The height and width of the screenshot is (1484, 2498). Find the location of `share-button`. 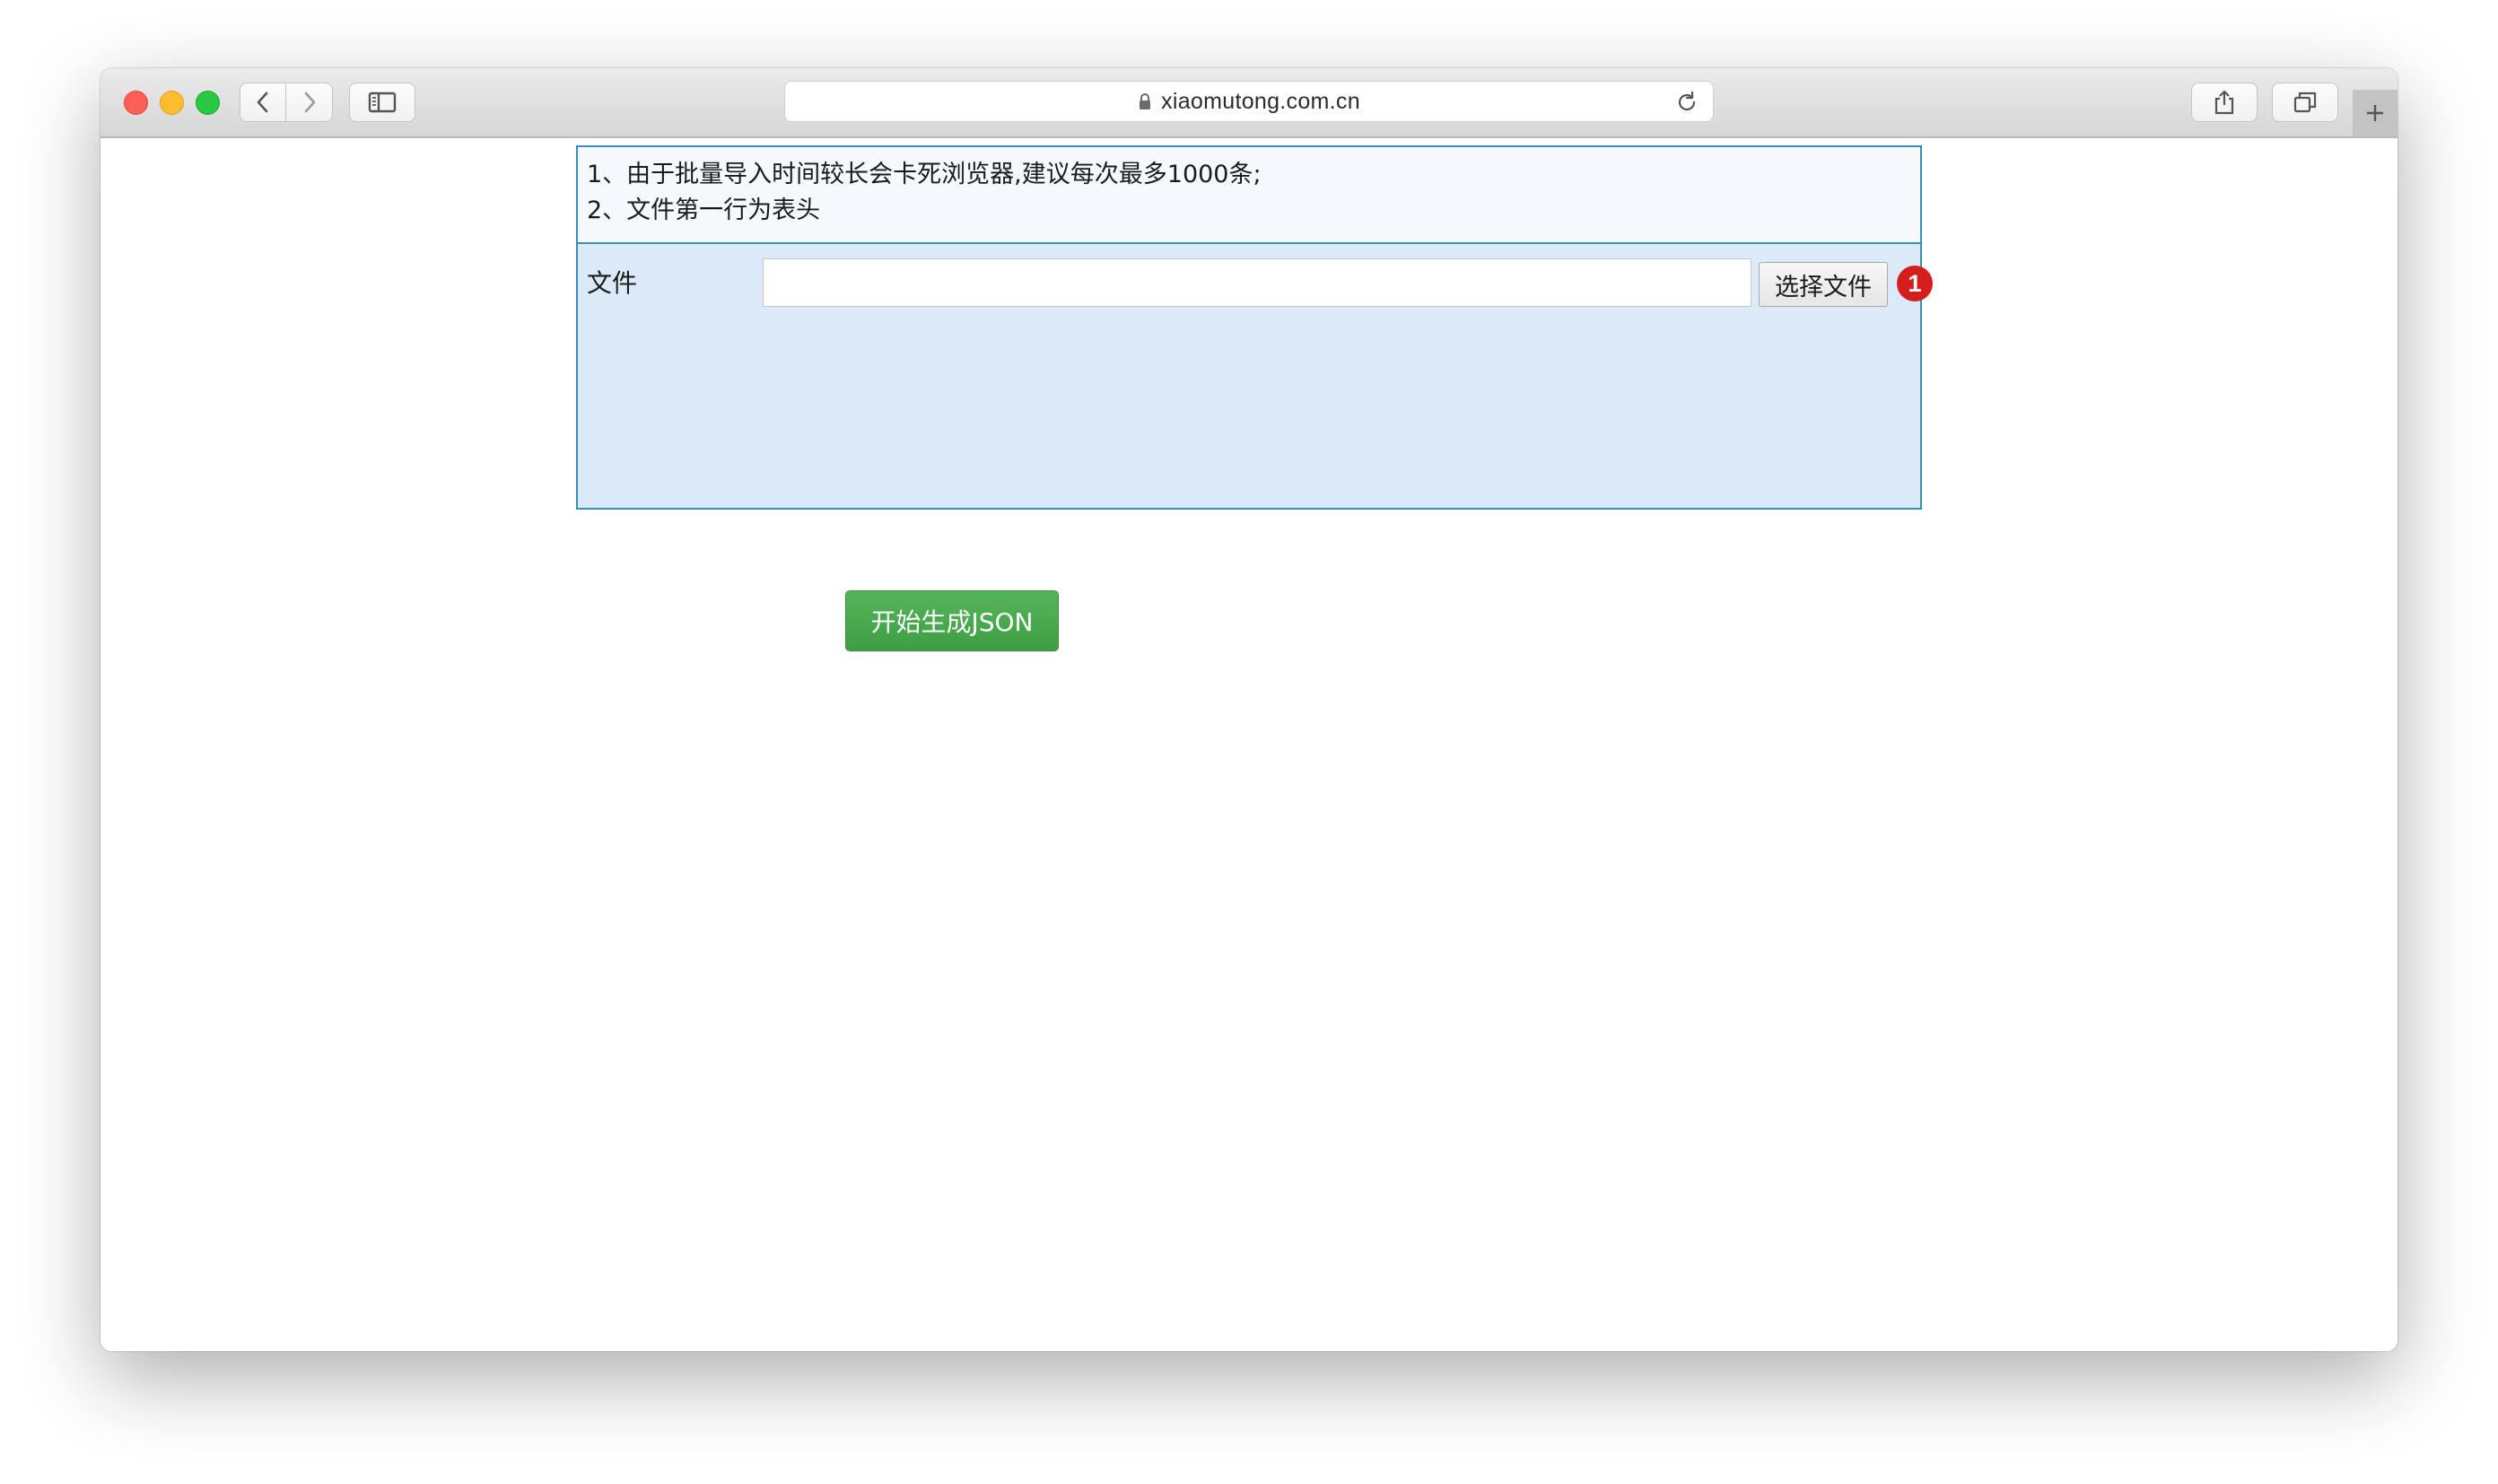

share-button is located at coordinates (2224, 102).